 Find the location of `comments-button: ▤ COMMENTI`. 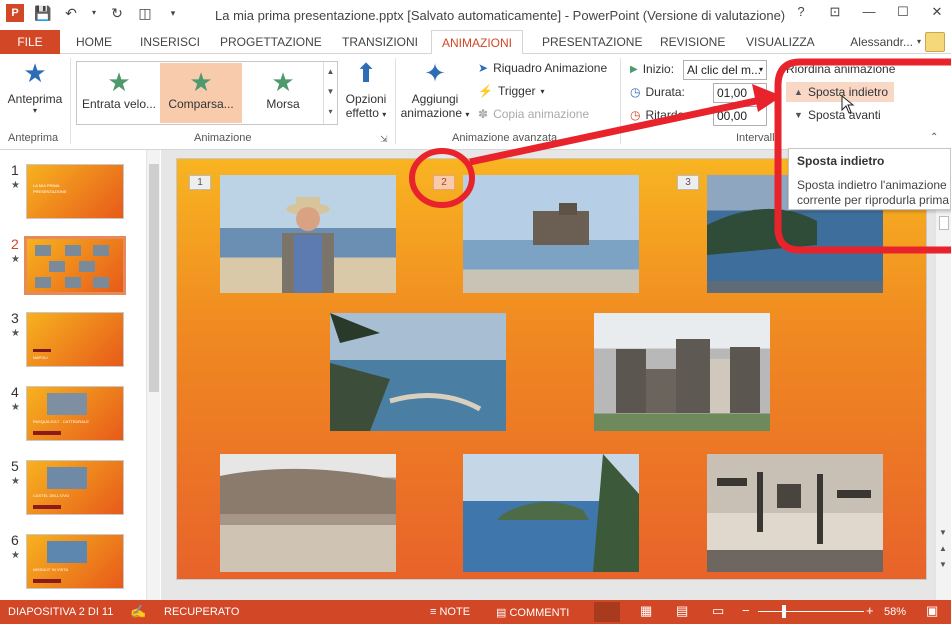

comments-button: ▤ COMMENTI is located at coordinates (532, 612).